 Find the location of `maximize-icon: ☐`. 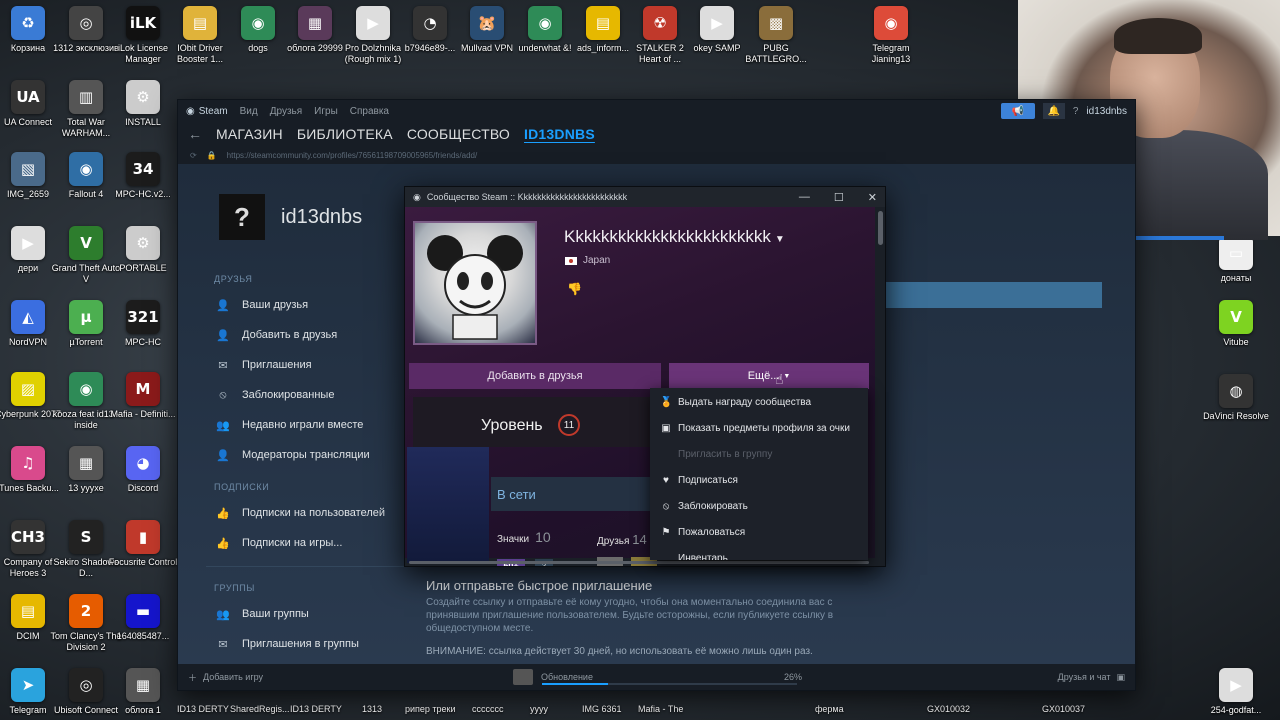

maximize-icon: ☐ is located at coordinates (839, 197).